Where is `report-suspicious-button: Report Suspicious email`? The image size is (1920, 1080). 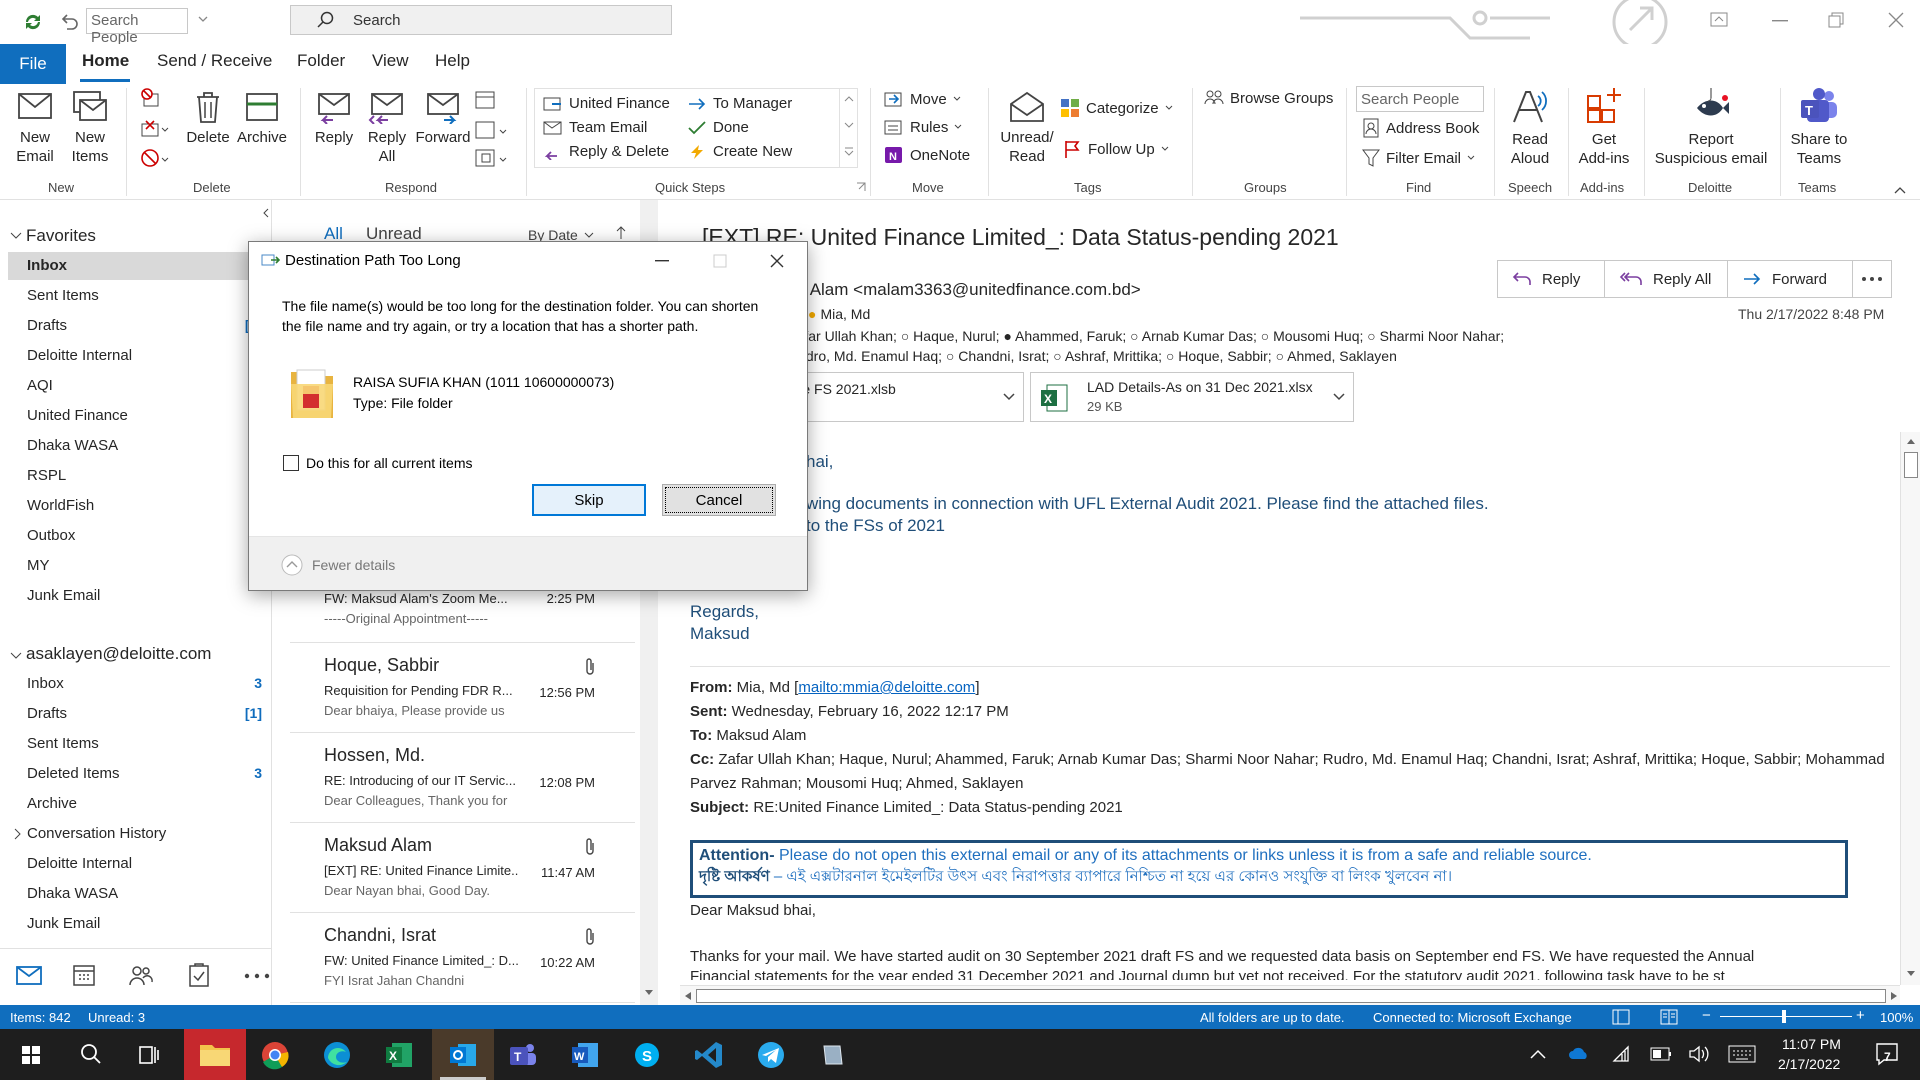 report-suspicious-button: Report Suspicious email is located at coordinates (1711, 127).